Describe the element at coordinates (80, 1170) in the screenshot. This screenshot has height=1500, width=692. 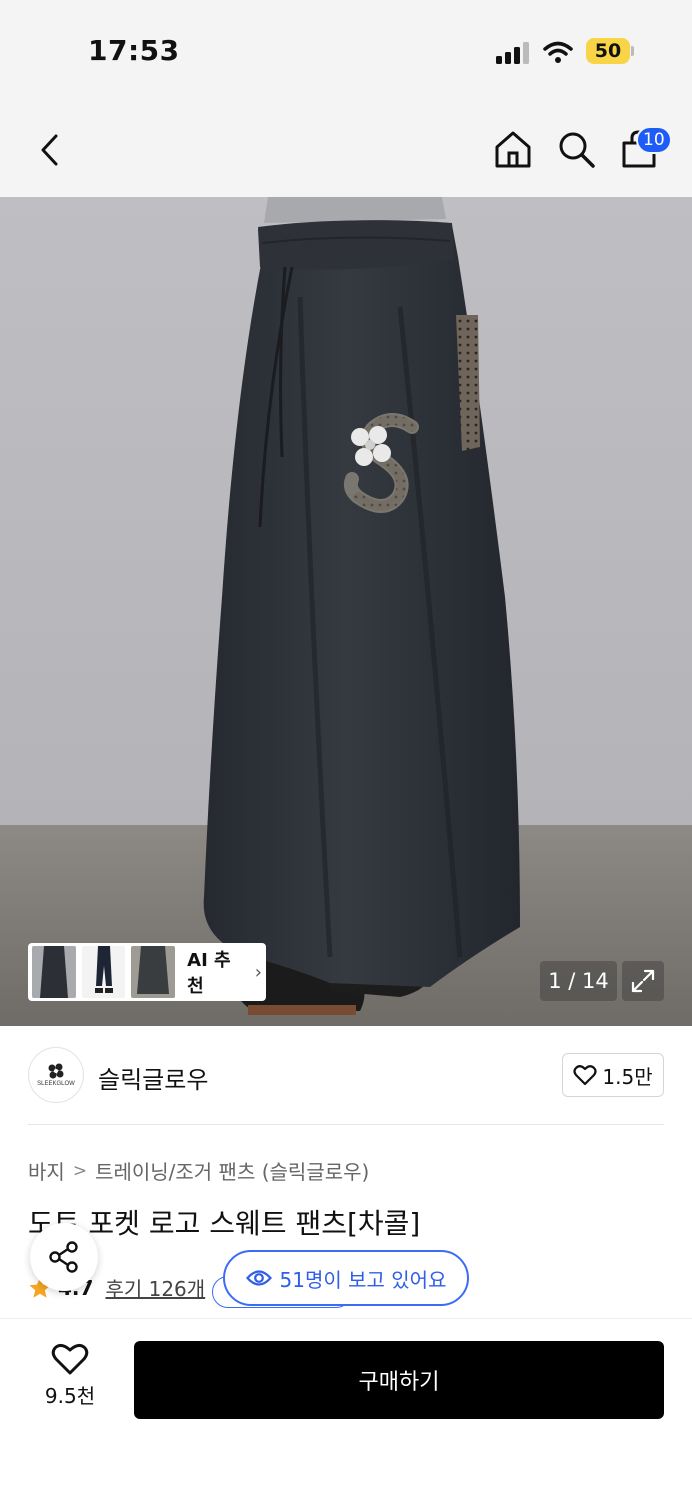
I see `chevron-right-icon: >` at that location.